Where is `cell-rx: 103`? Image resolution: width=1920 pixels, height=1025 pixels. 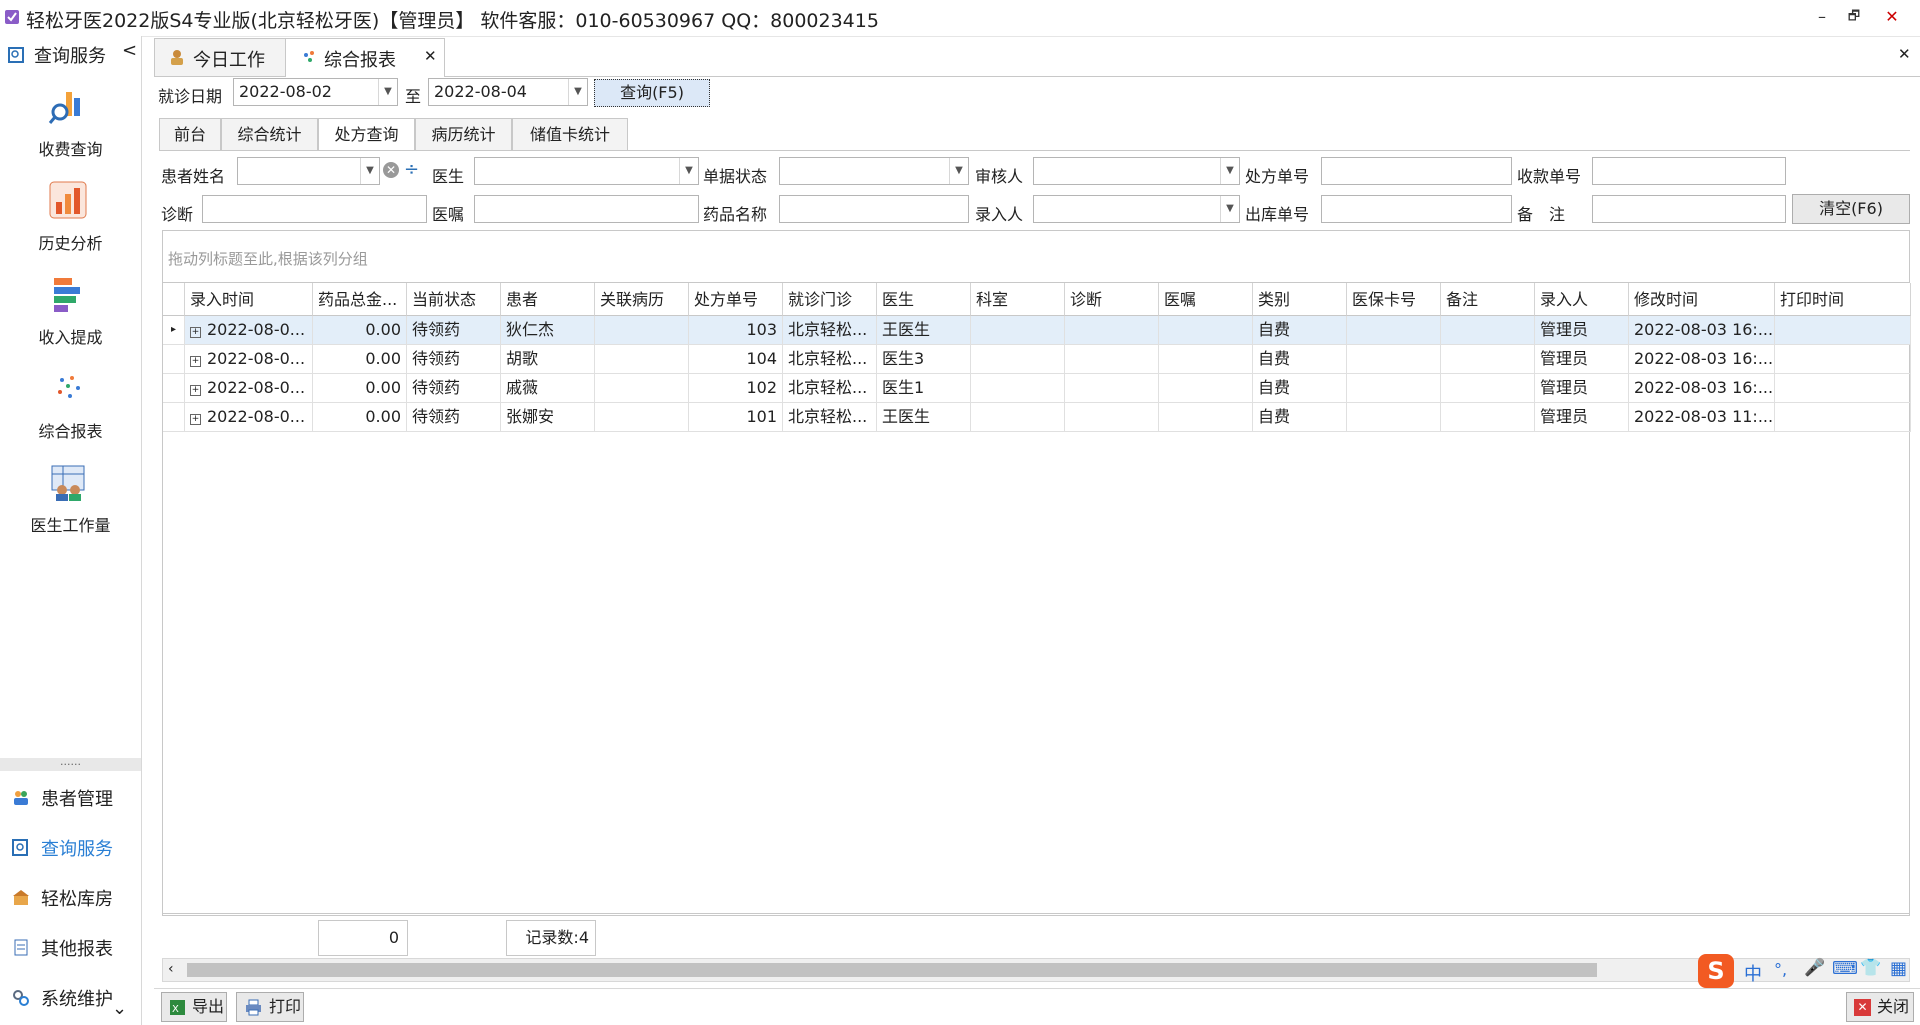
cell-rx: 103 is located at coordinates (736, 330).